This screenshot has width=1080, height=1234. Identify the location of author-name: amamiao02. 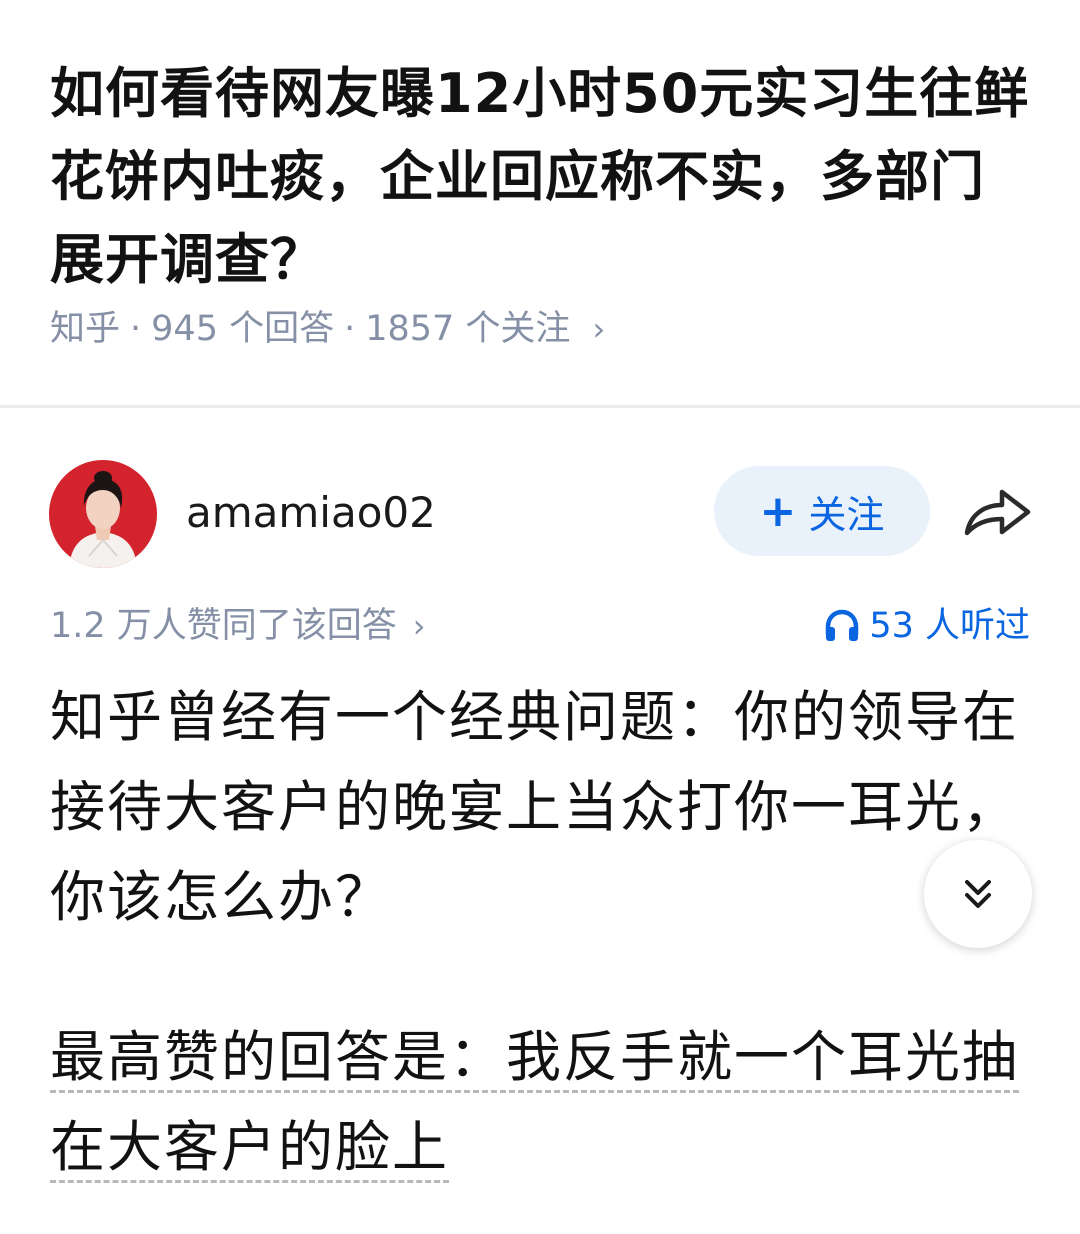
(311, 513).